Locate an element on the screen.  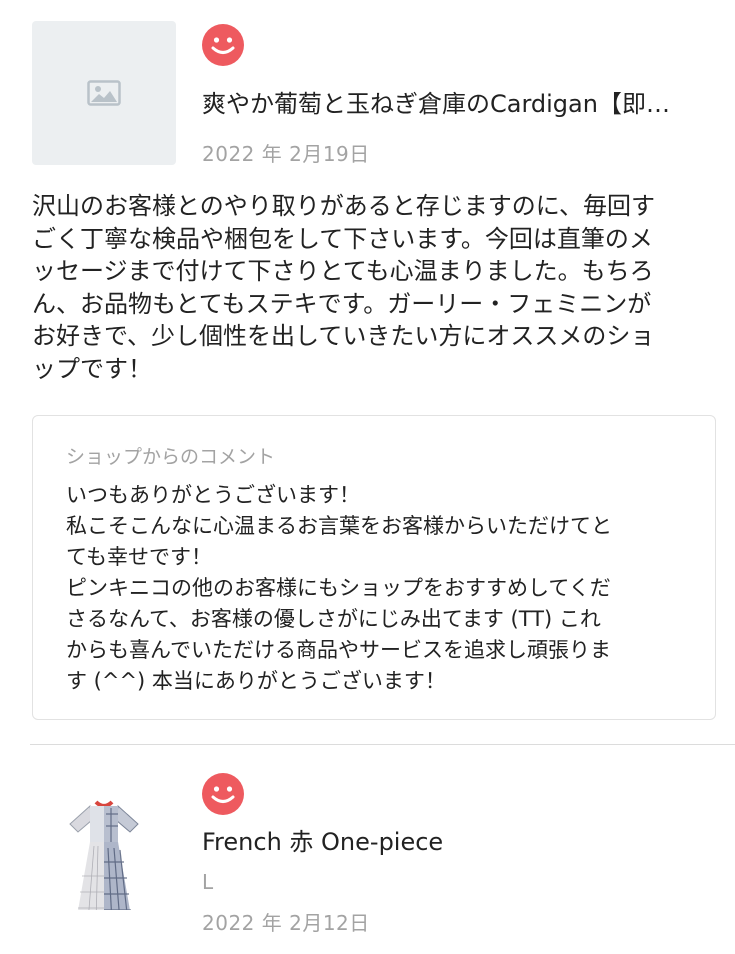
product-thumbnail-placeholder is located at coordinates (104, 93).